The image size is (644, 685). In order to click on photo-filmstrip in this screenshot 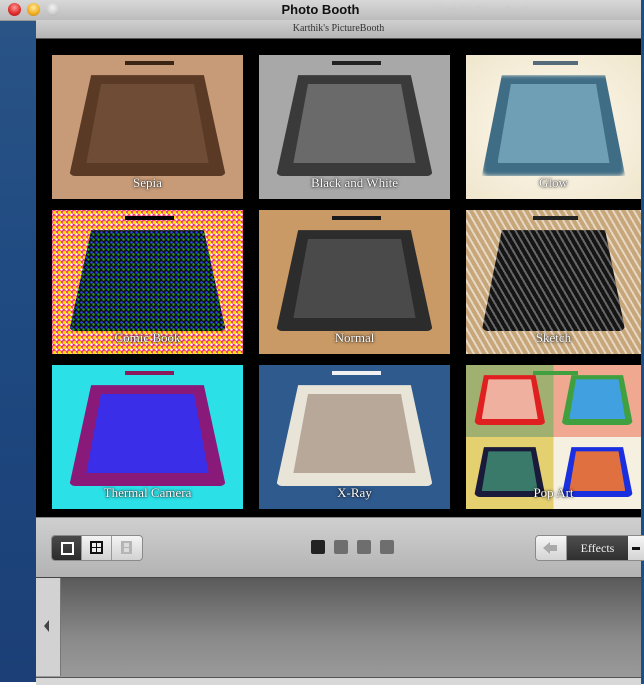, I will do `click(338, 627)`.